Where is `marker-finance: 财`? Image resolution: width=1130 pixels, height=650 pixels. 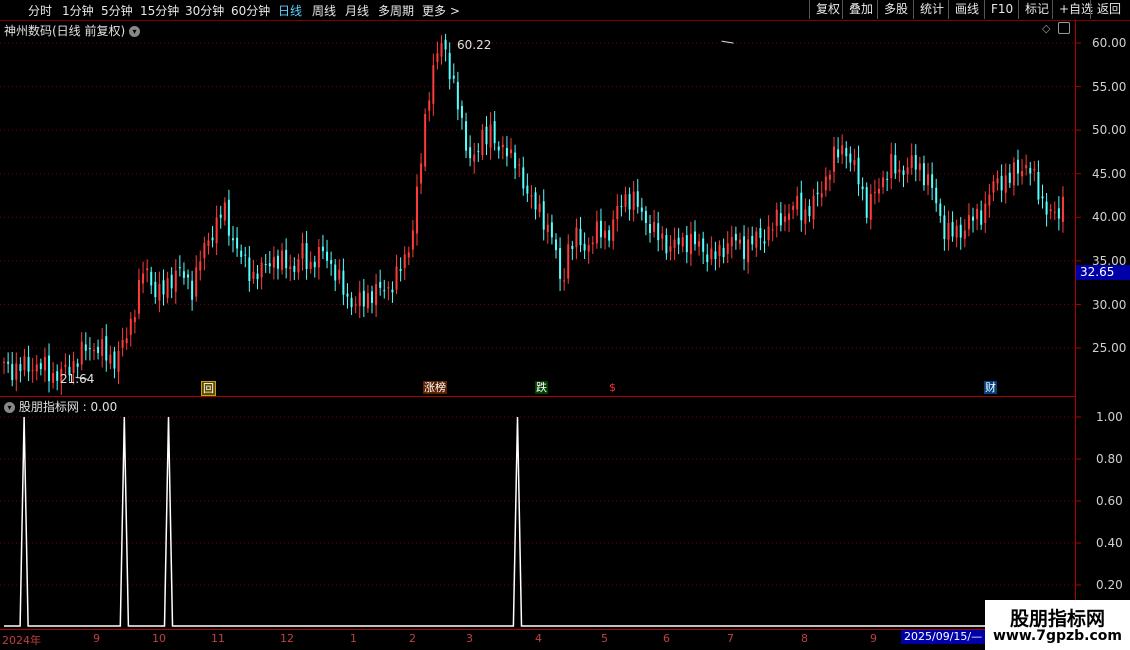 marker-finance: 财 is located at coordinates (990, 387).